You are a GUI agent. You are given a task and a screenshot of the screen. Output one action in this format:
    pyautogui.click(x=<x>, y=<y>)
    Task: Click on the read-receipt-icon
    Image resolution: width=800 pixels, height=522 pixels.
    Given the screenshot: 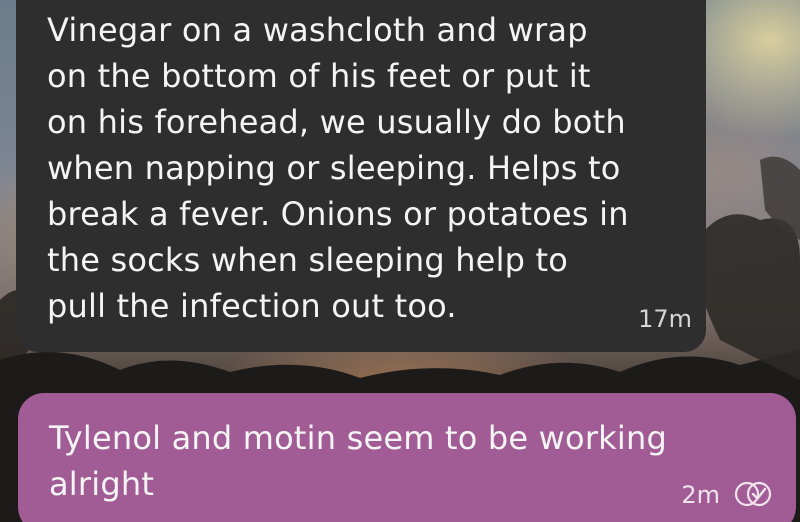 What is the action you would take?
    pyautogui.click(x=753, y=494)
    